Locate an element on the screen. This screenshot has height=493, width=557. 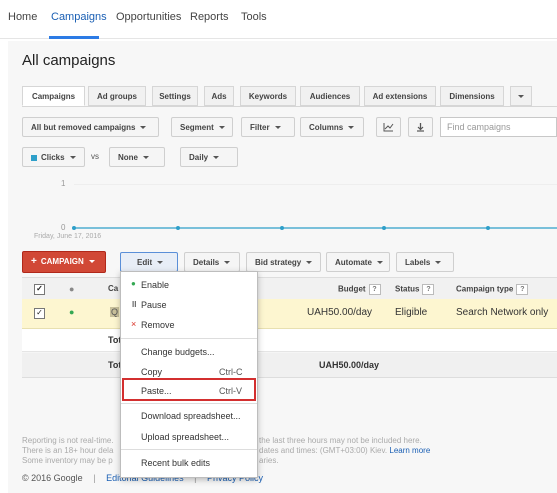
copy-shortcut: Ctrl-C is located at coordinates (231, 372).